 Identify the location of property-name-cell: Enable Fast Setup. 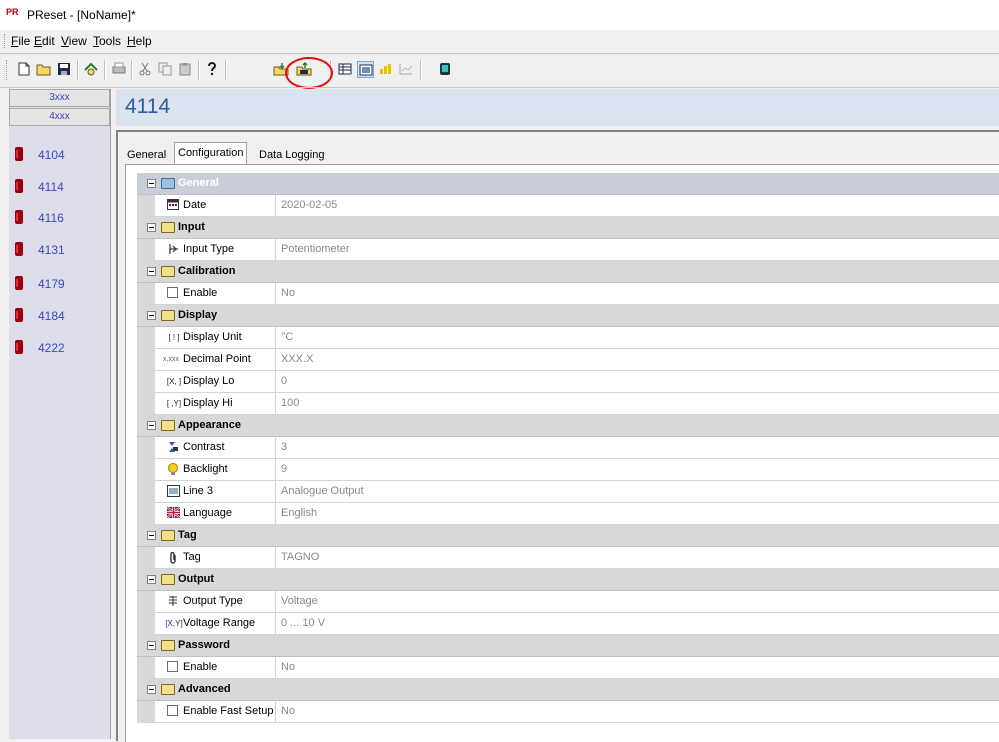
(215, 711).